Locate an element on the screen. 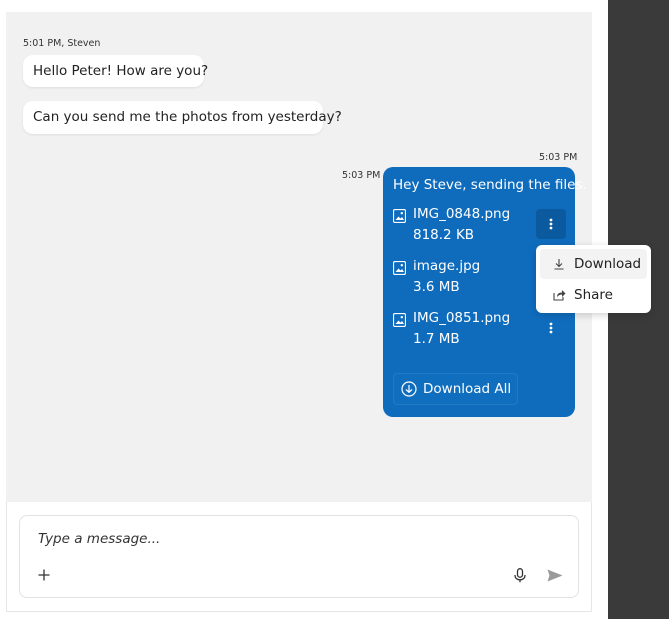 The height and width of the screenshot is (619, 669). file-attachment: IMG_0848.png 818.2 KB is located at coordinates (468, 228).